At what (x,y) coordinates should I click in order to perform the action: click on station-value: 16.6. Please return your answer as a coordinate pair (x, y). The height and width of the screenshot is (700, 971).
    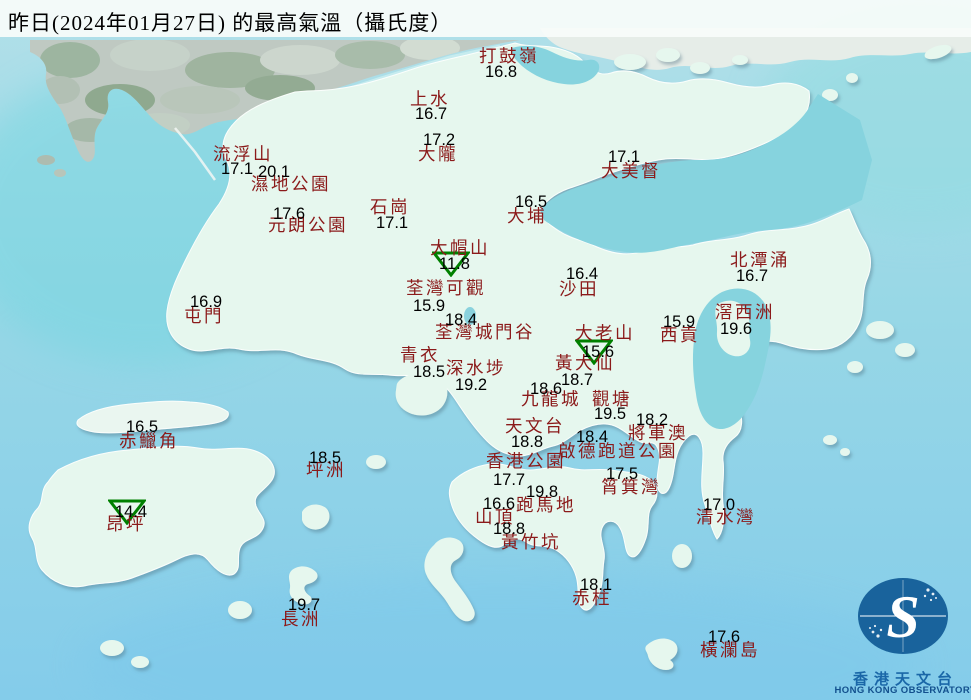
    Looking at the image, I should click on (499, 504).